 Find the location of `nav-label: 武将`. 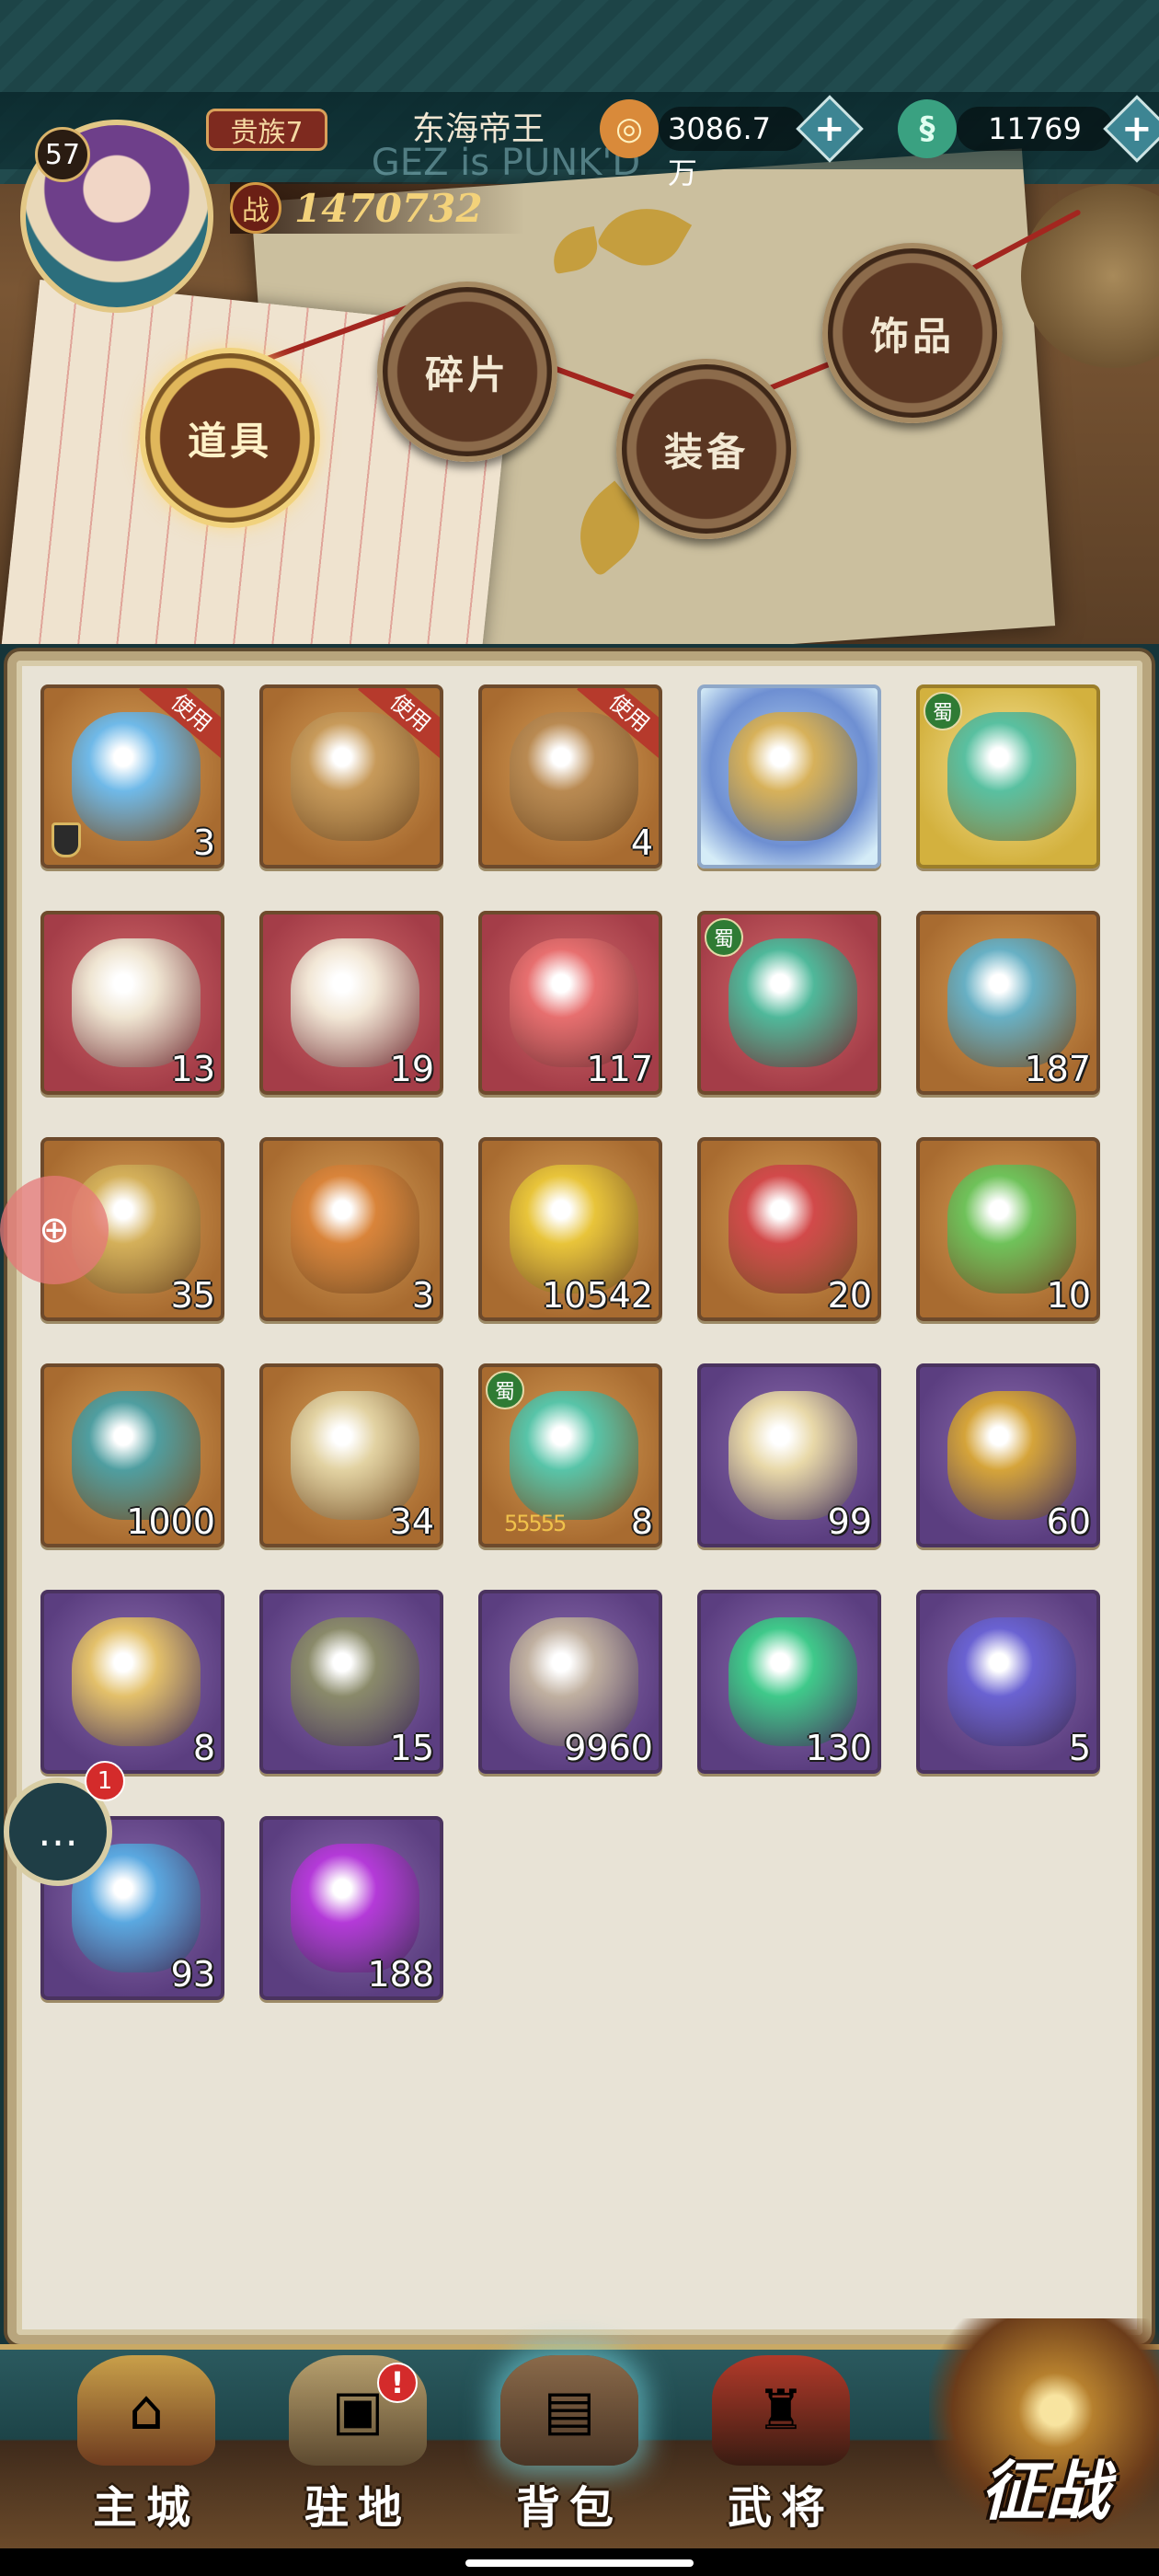

nav-label: 武将 is located at coordinates (780, 2508).